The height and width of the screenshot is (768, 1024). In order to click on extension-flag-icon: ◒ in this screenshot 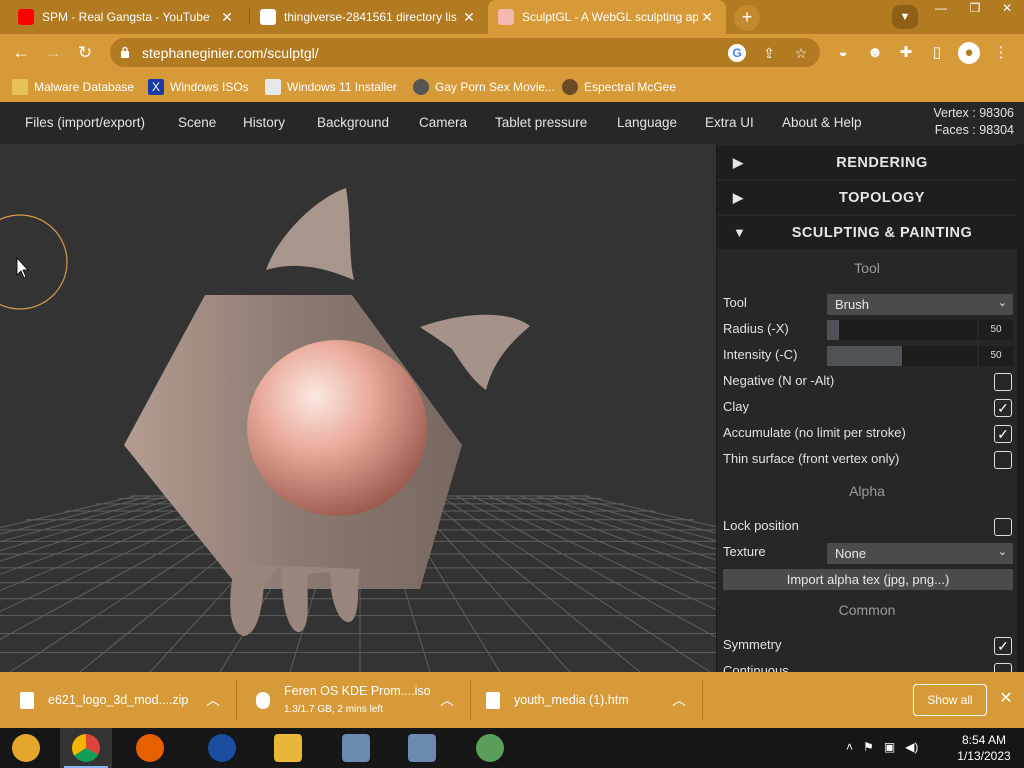, I will do `click(843, 53)`.